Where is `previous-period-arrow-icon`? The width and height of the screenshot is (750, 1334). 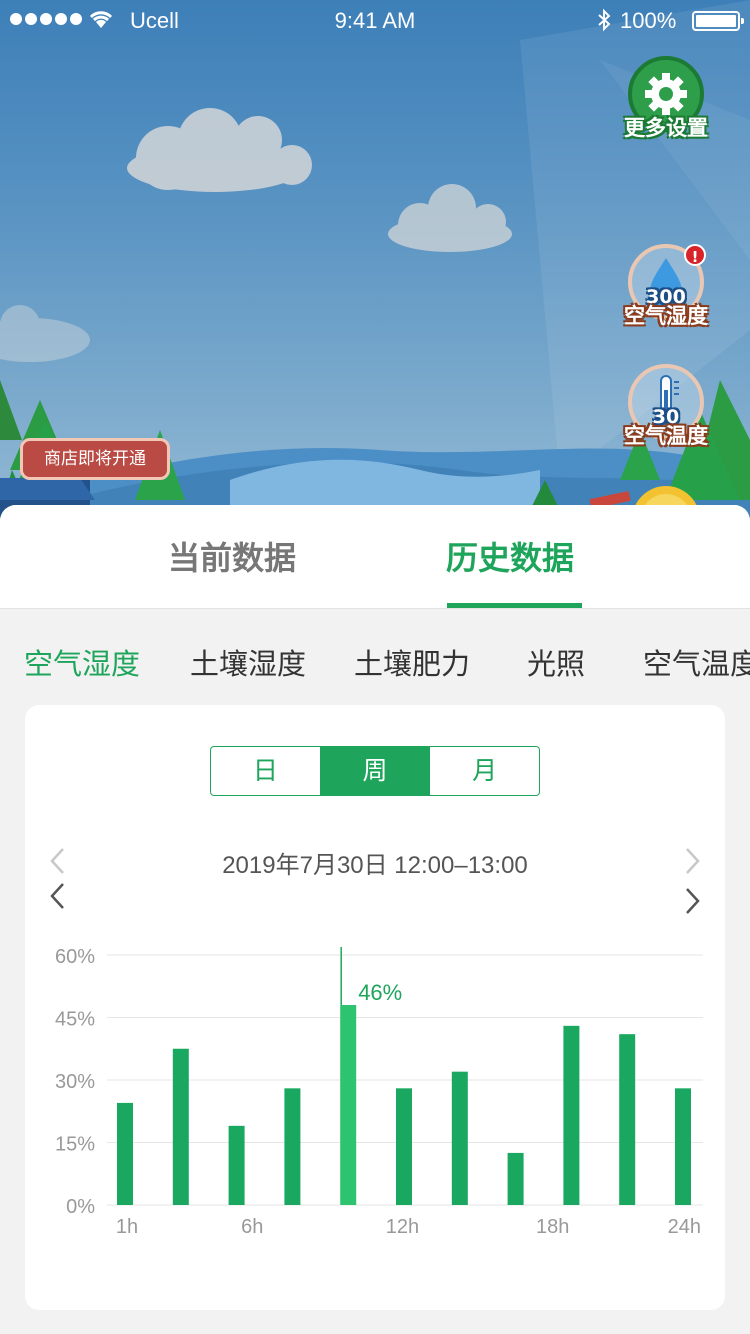
previous-period-arrow-icon is located at coordinates (57, 898).